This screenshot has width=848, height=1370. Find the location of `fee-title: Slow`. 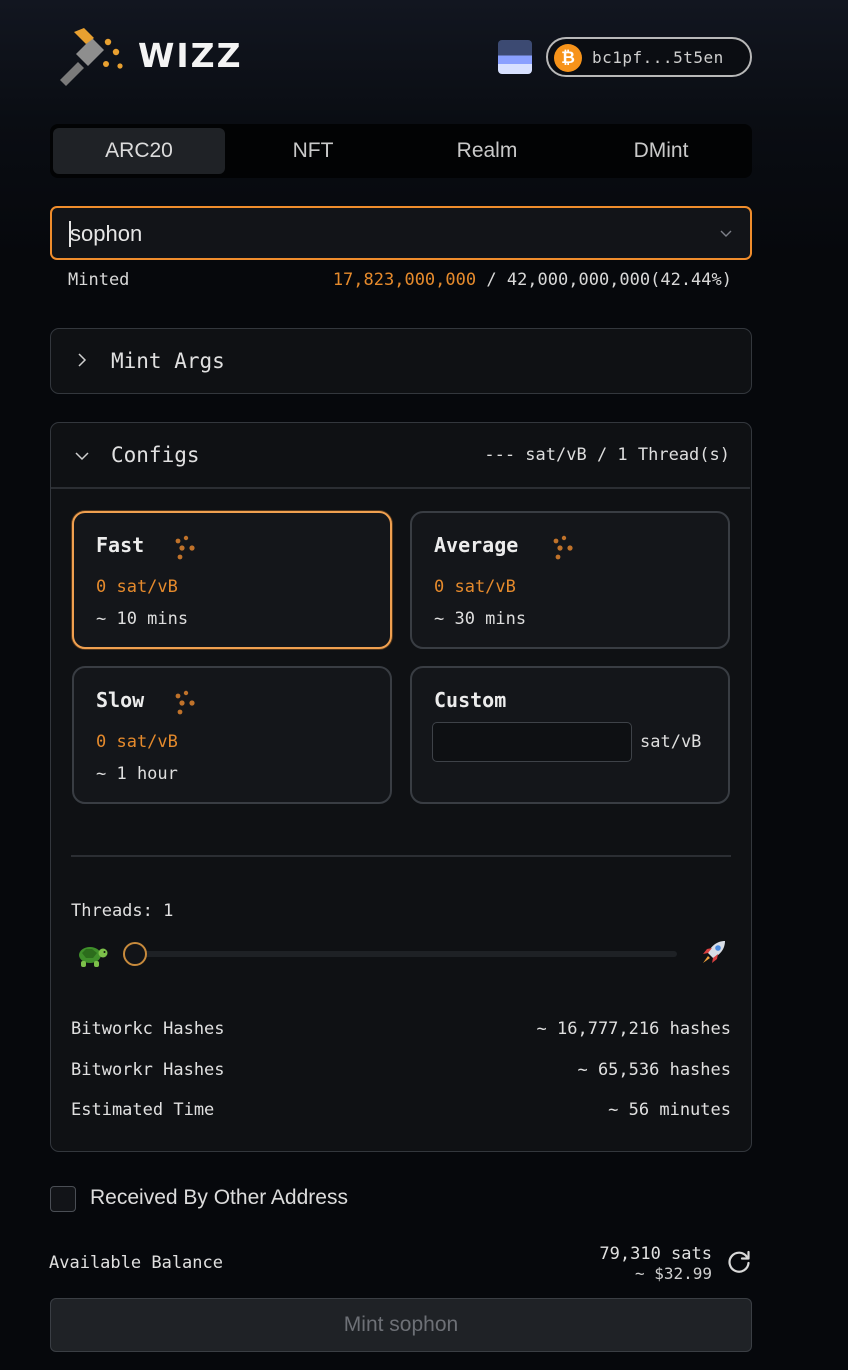

fee-title: Slow is located at coordinates (120, 700).